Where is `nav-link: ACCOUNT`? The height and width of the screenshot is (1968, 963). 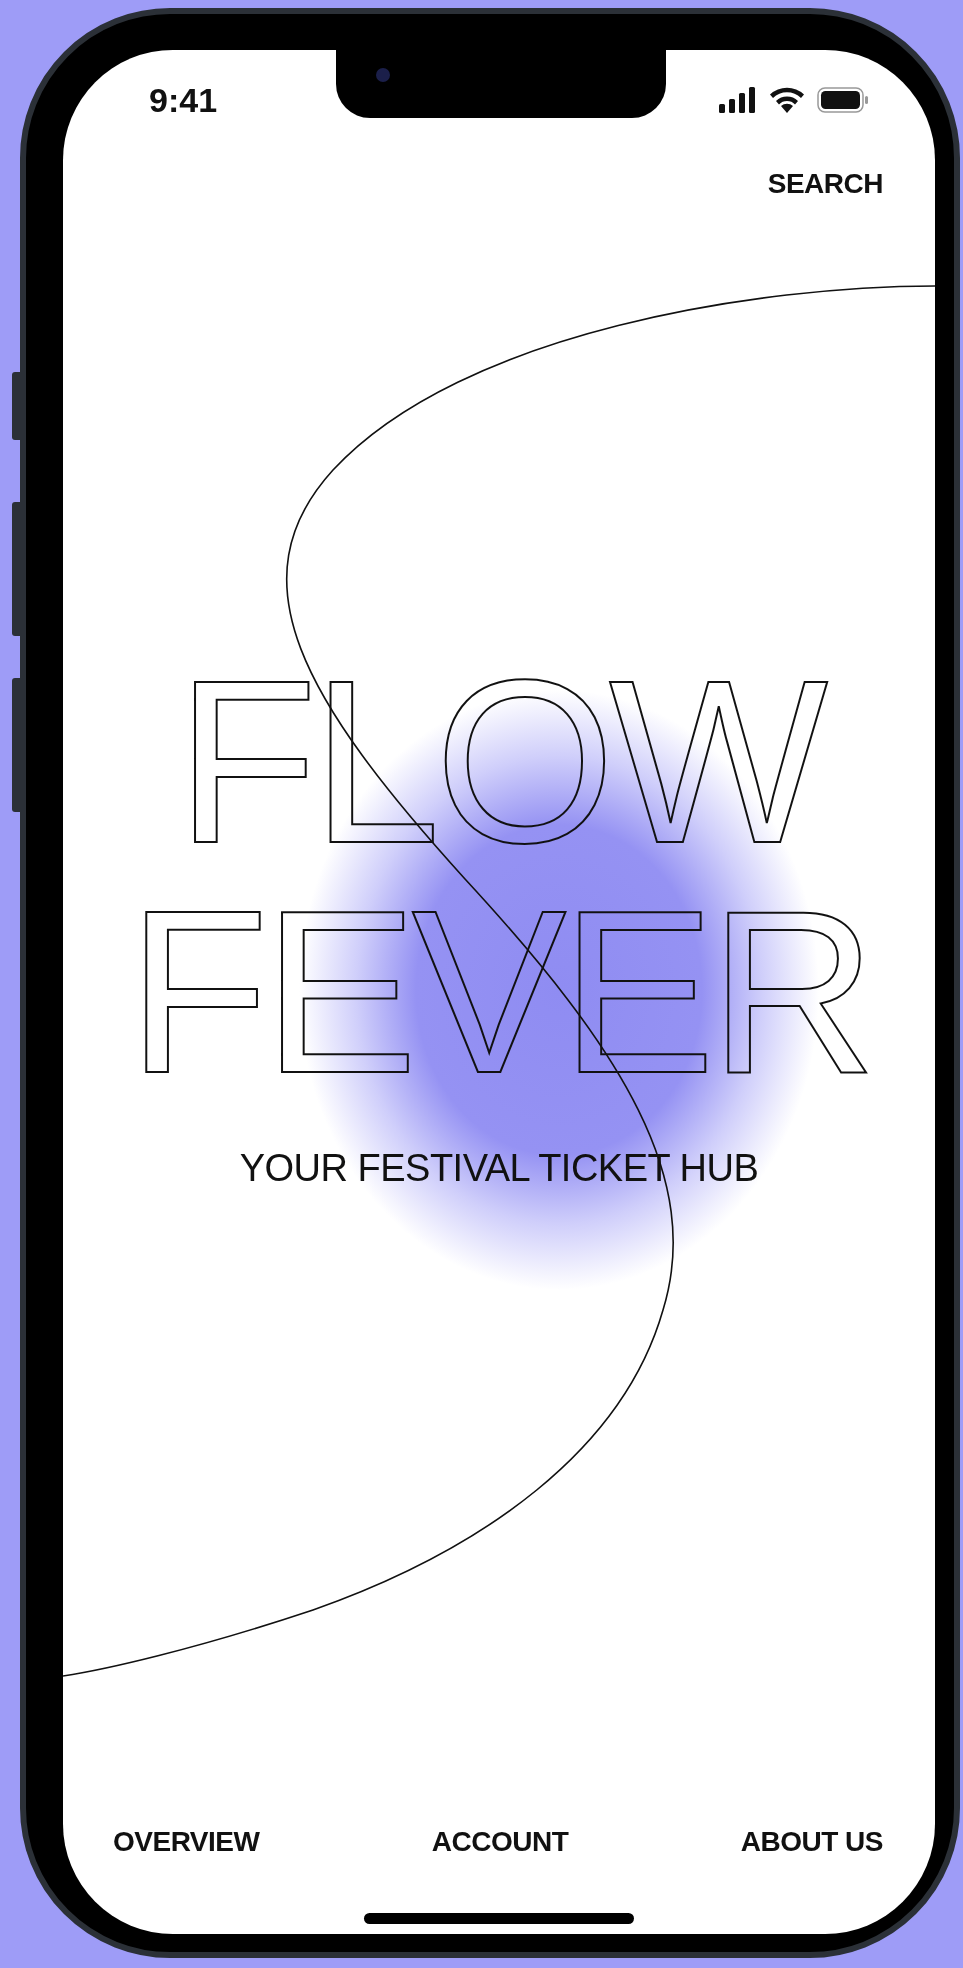 nav-link: ACCOUNT is located at coordinates (500, 1842).